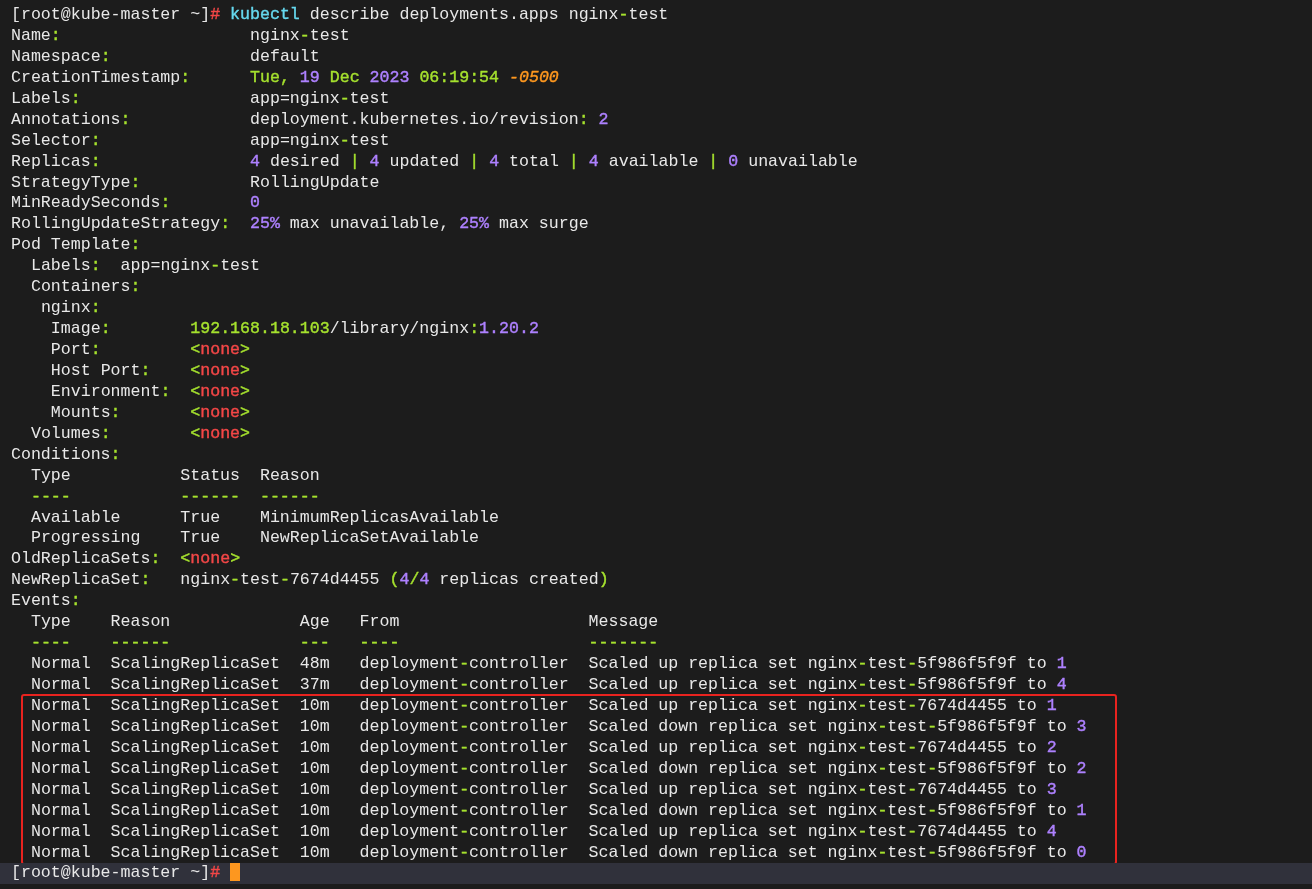 Image resolution: width=1312 pixels, height=889 pixels. Describe the element at coordinates (140, 434) in the screenshot. I see `terminal-line: Volumes: <none>` at that location.